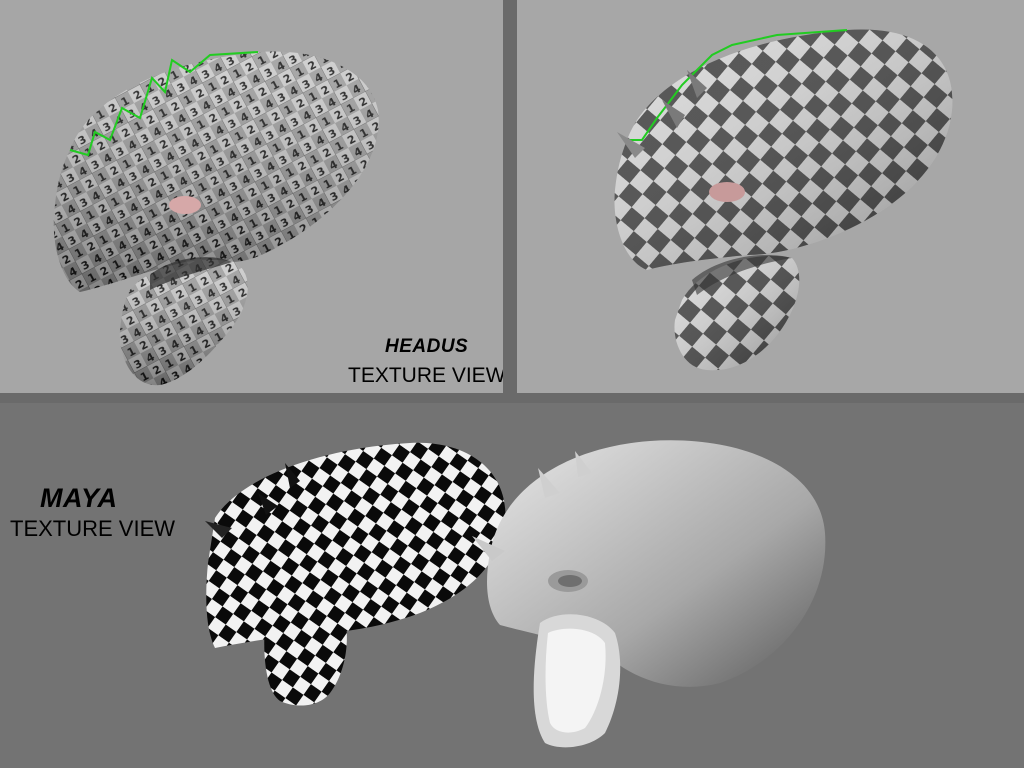 The width and height of the screenshot is (1024, 768). I want to click on viewport-divider-vertical, so click(510, 201).